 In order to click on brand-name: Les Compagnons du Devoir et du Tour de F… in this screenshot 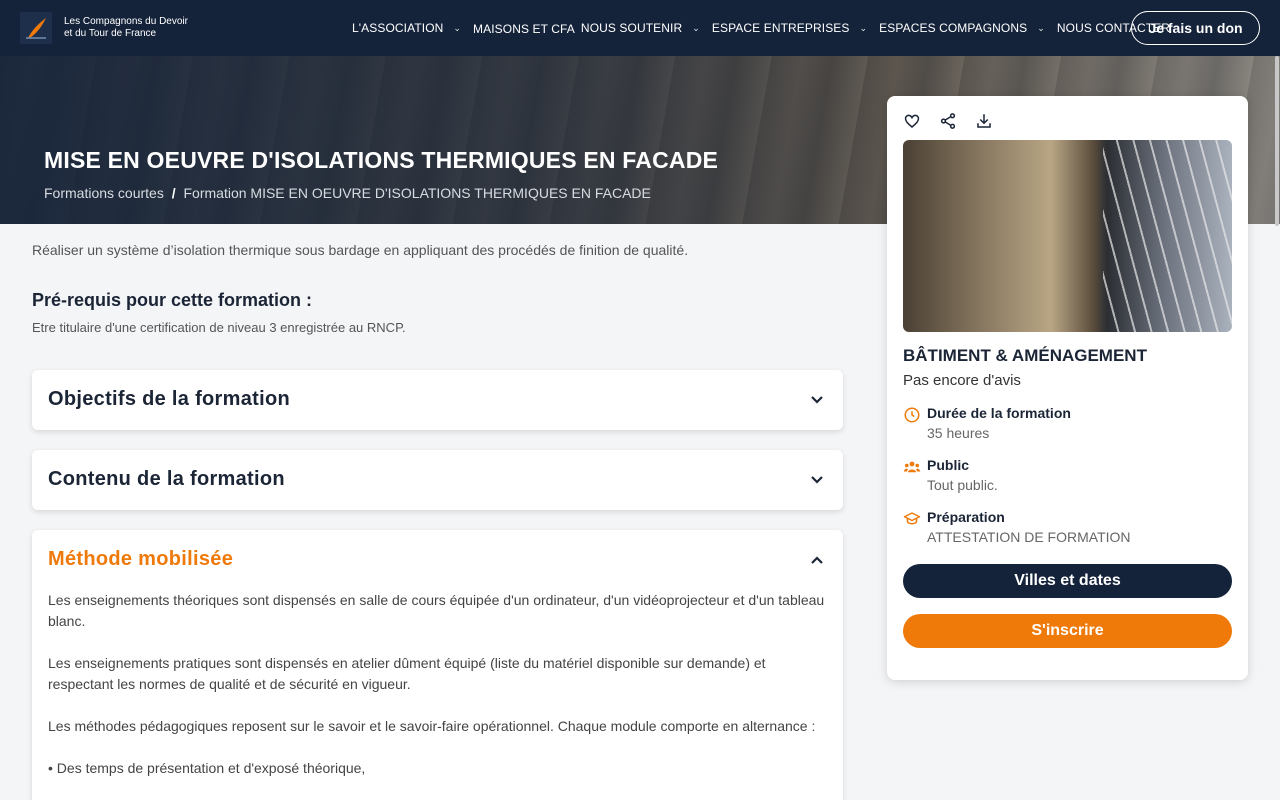, I will do `click(144, 28)`.